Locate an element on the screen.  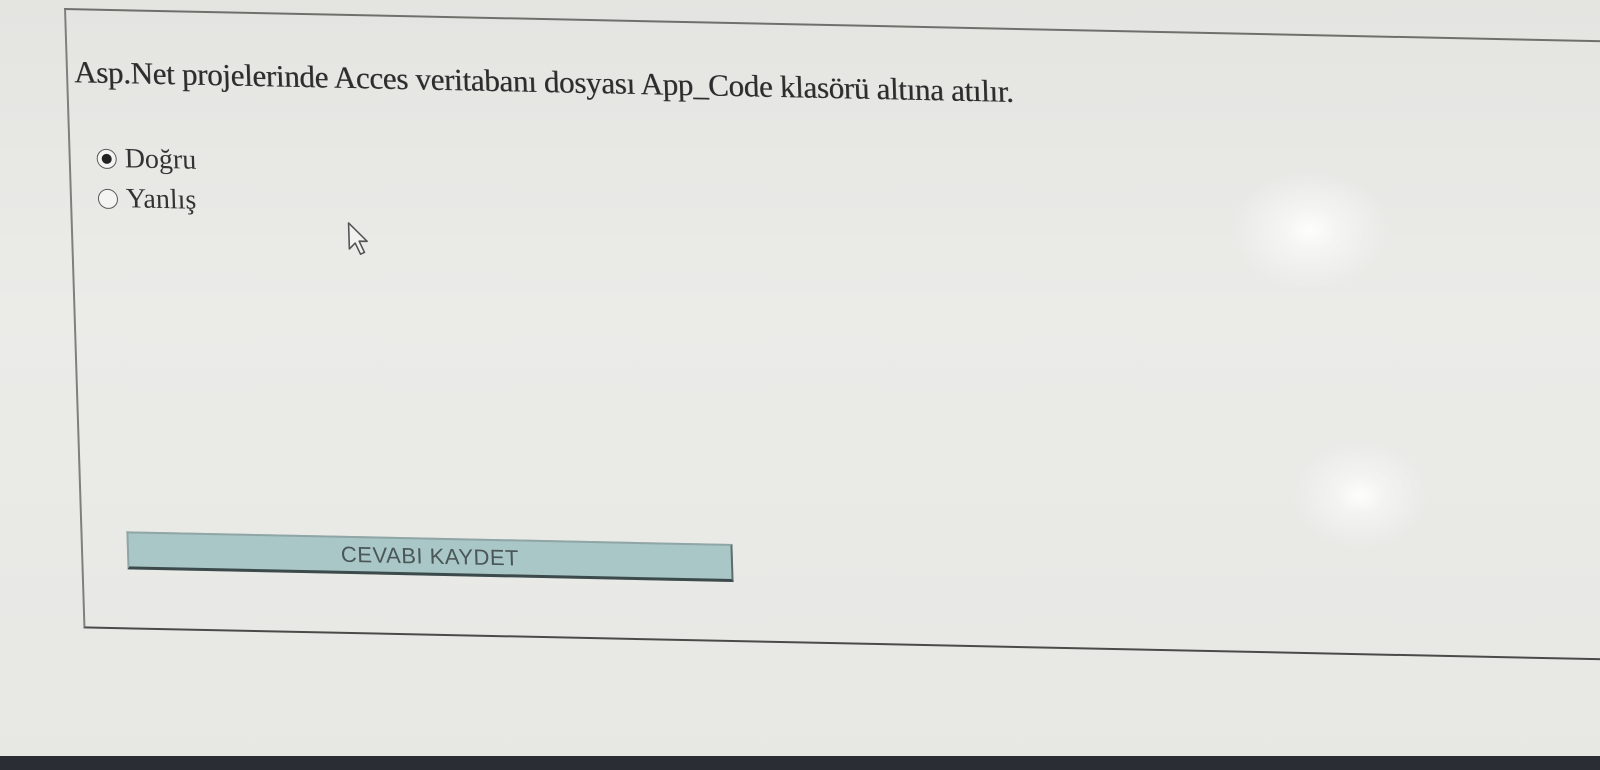
save-answer-button: CEVABI KAYDET is located at coordinates (430, 557).